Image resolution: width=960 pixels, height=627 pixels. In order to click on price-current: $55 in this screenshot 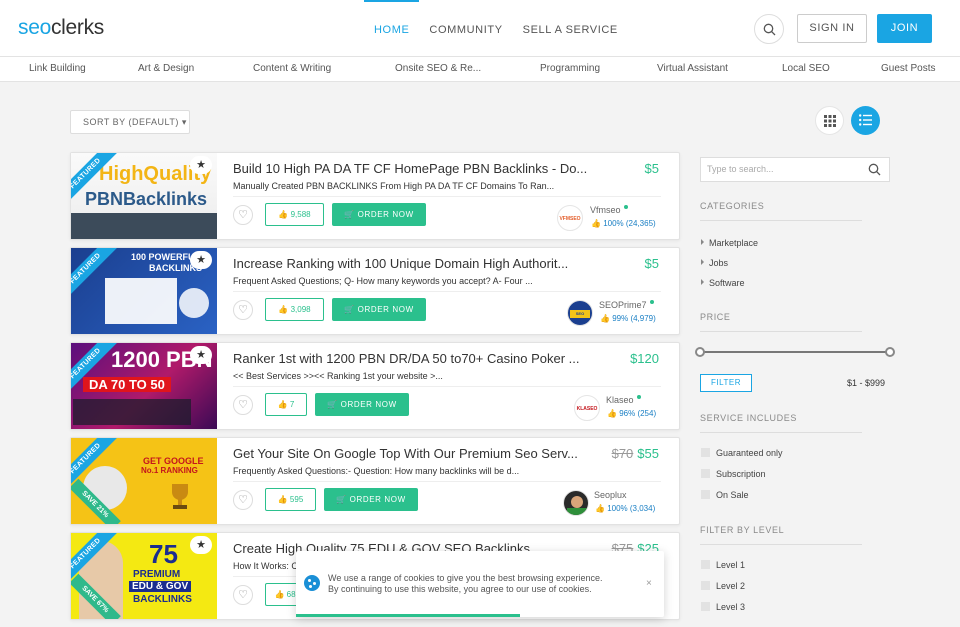, I will do `click(648, 453)`.